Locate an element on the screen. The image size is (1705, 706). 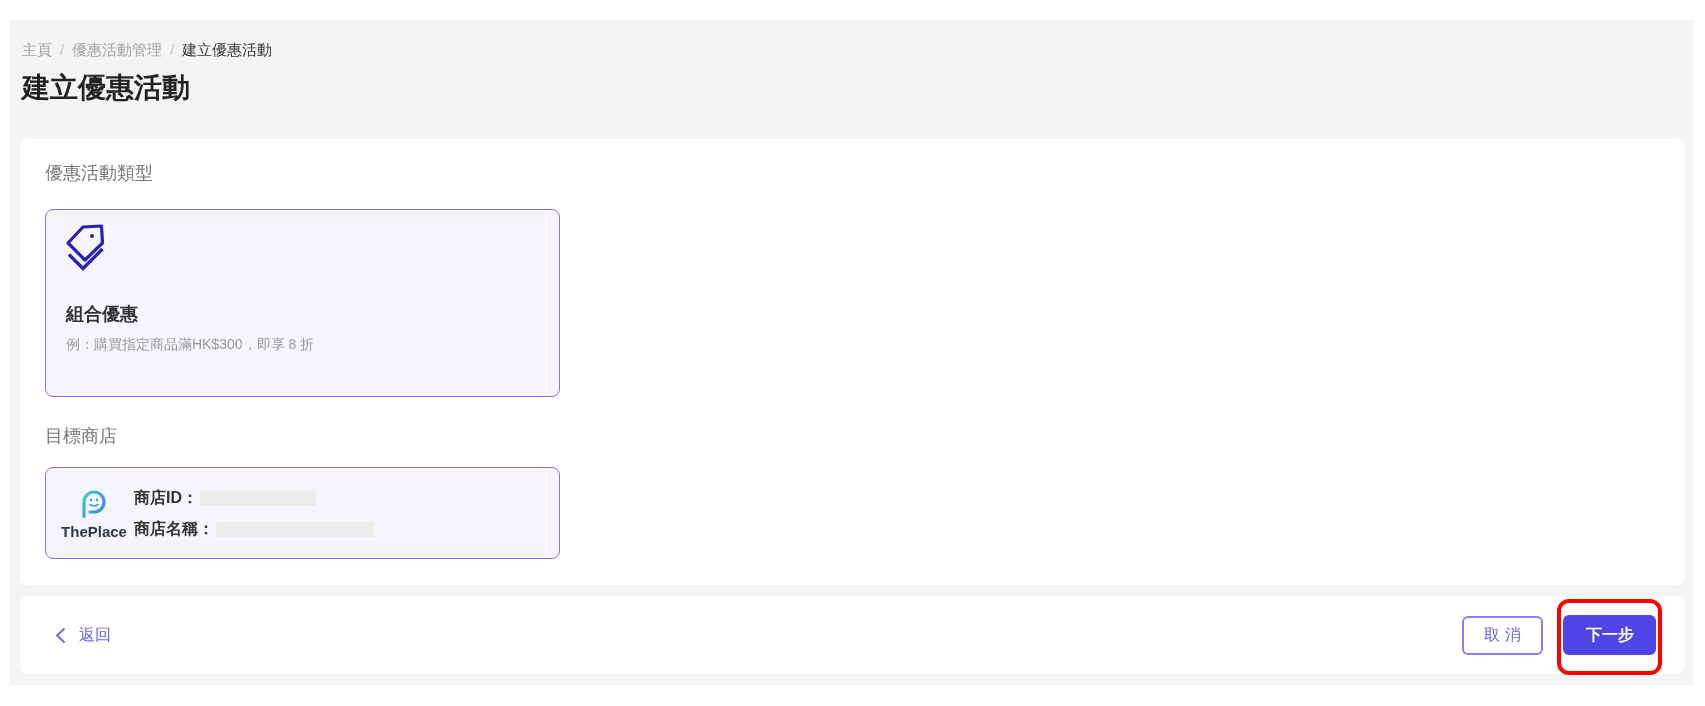
cancel-button: 取 消 is located at coordinates (1502, 635).